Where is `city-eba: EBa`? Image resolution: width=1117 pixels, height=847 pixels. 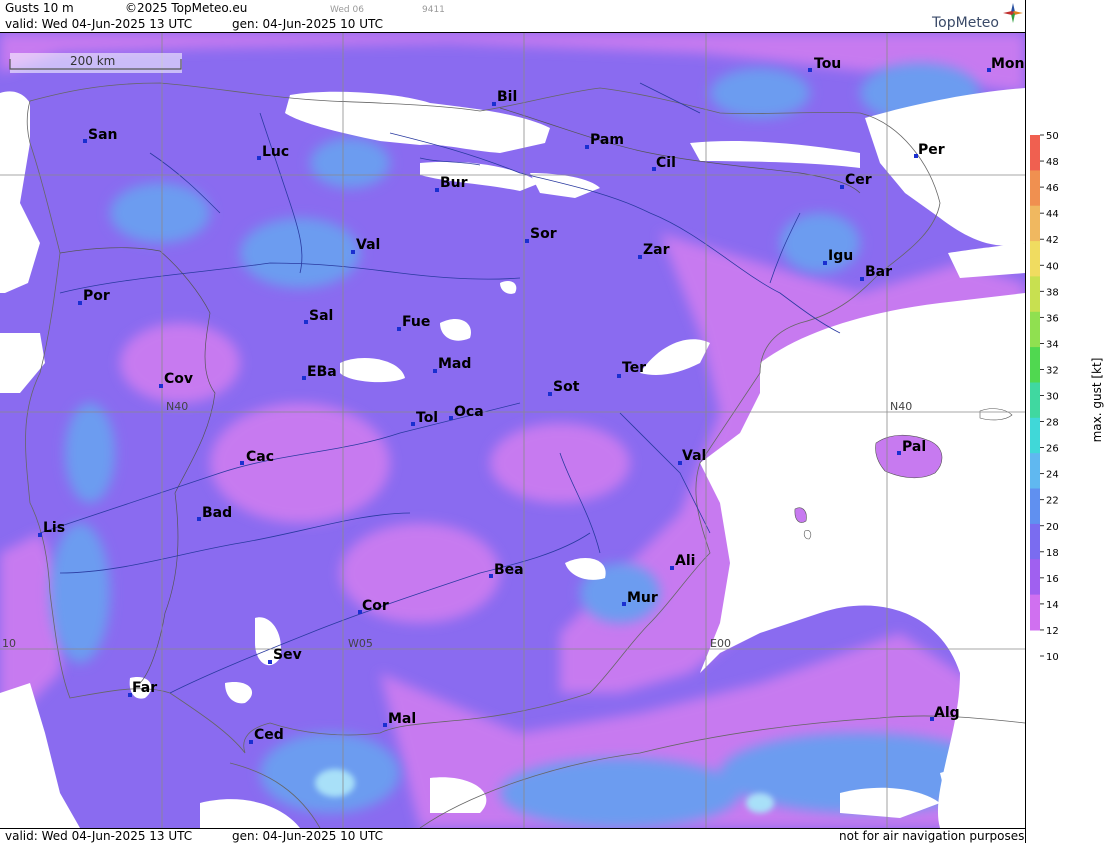 city-eba: EBa is located at coordinates (319, 372).